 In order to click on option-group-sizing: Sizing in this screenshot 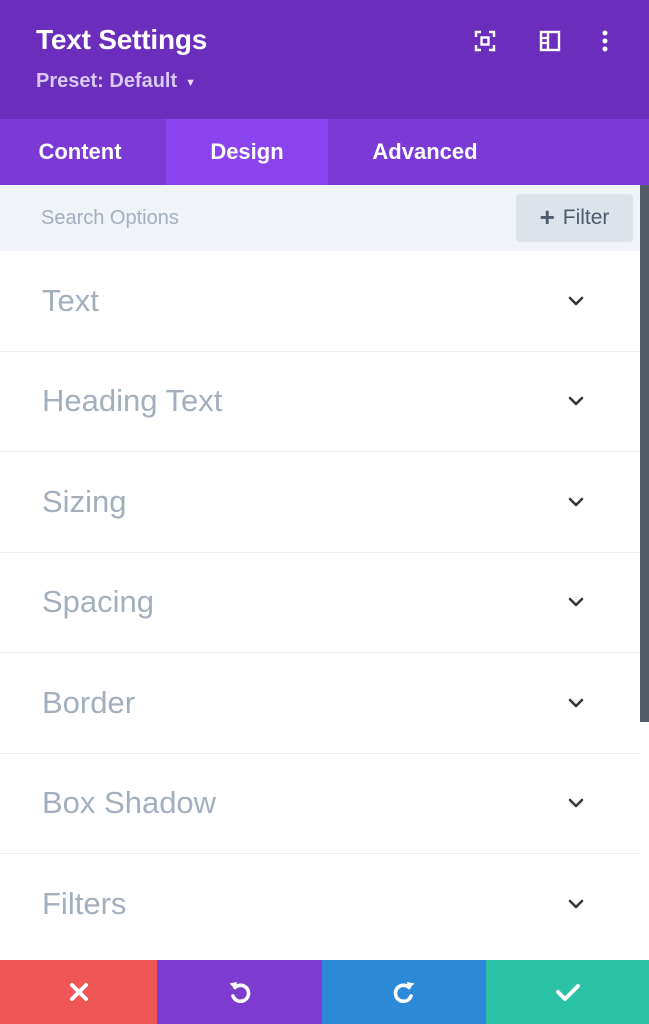, I will do `click(320, 502)`.